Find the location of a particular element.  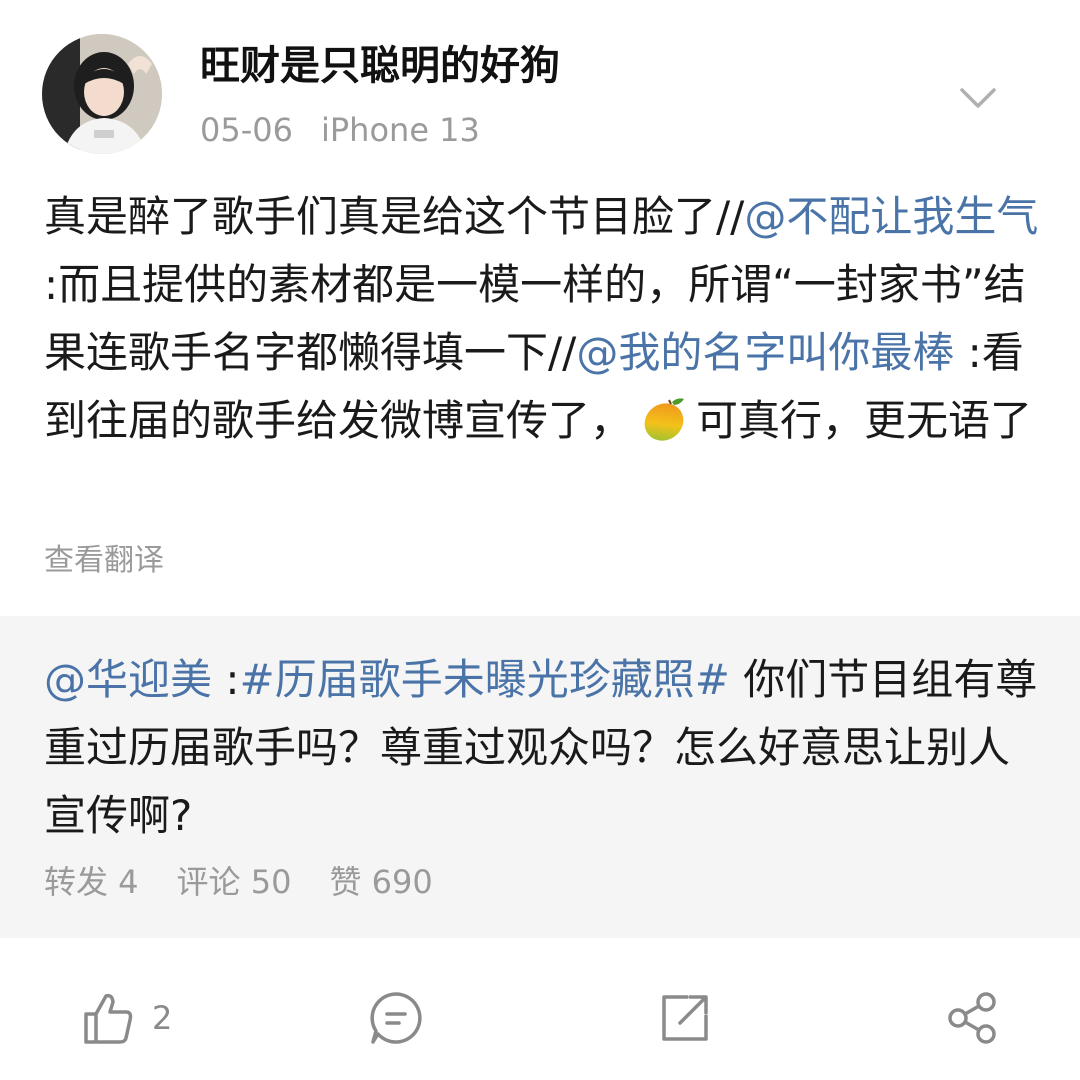

quote-sep: : is located at coordinates (226, 679).